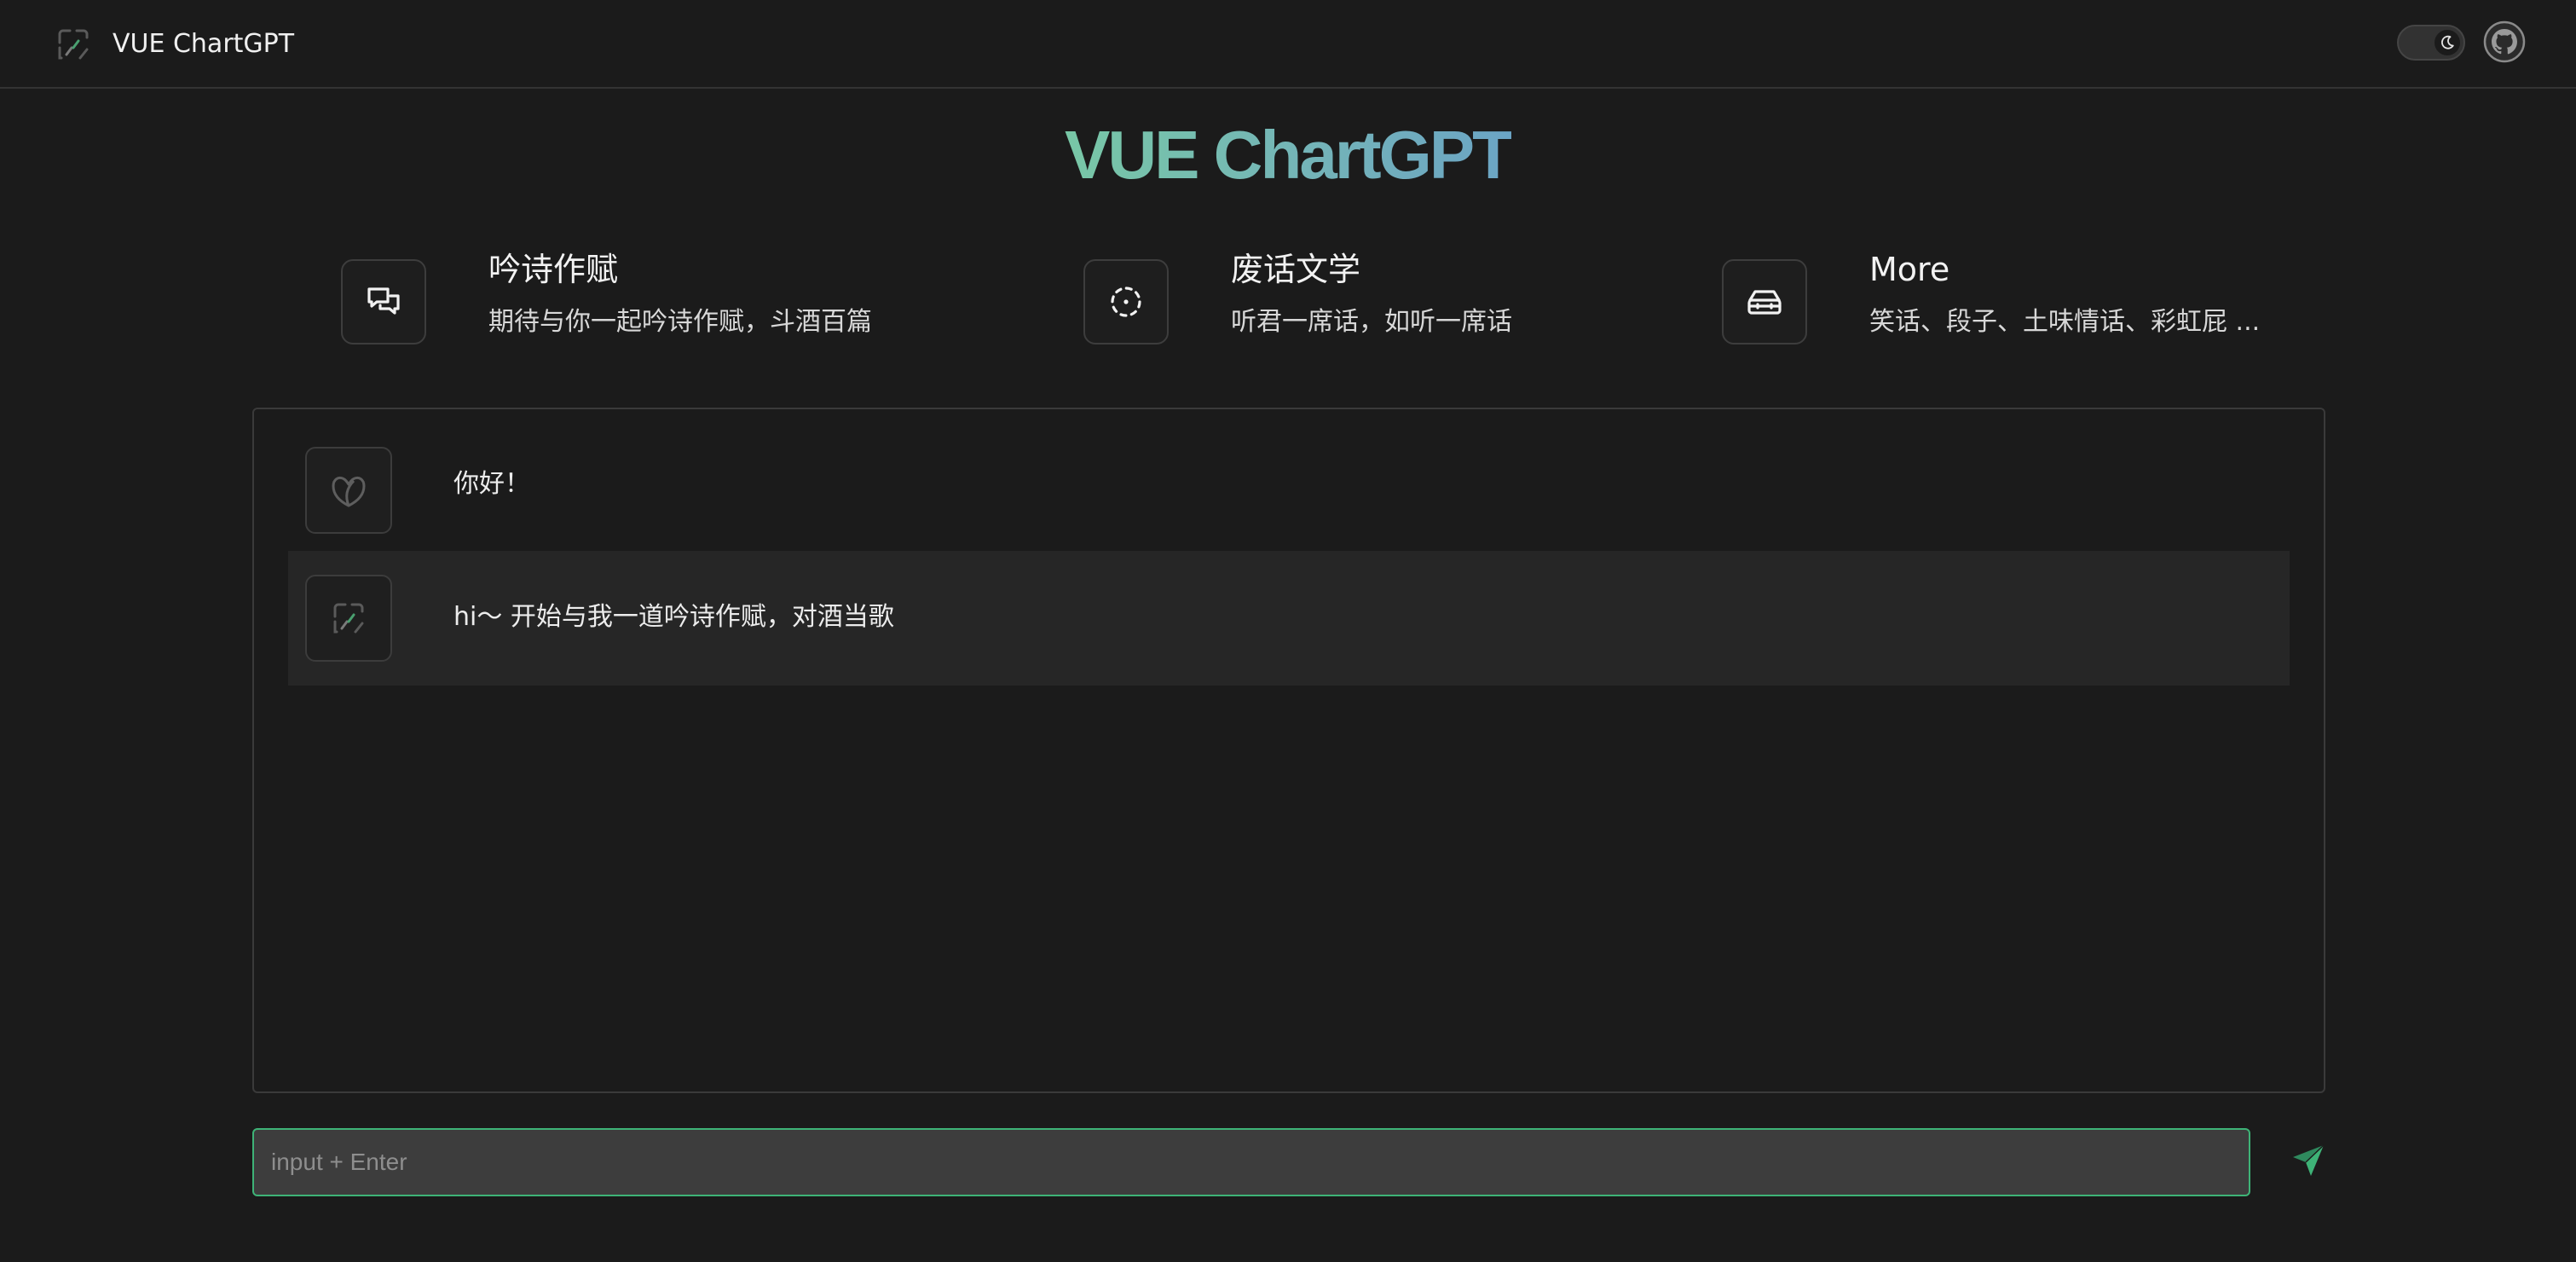  Describe the element at coordinates (553, 269) in the screenshot. I see `feature-title: 吟诗作赋` at that location.